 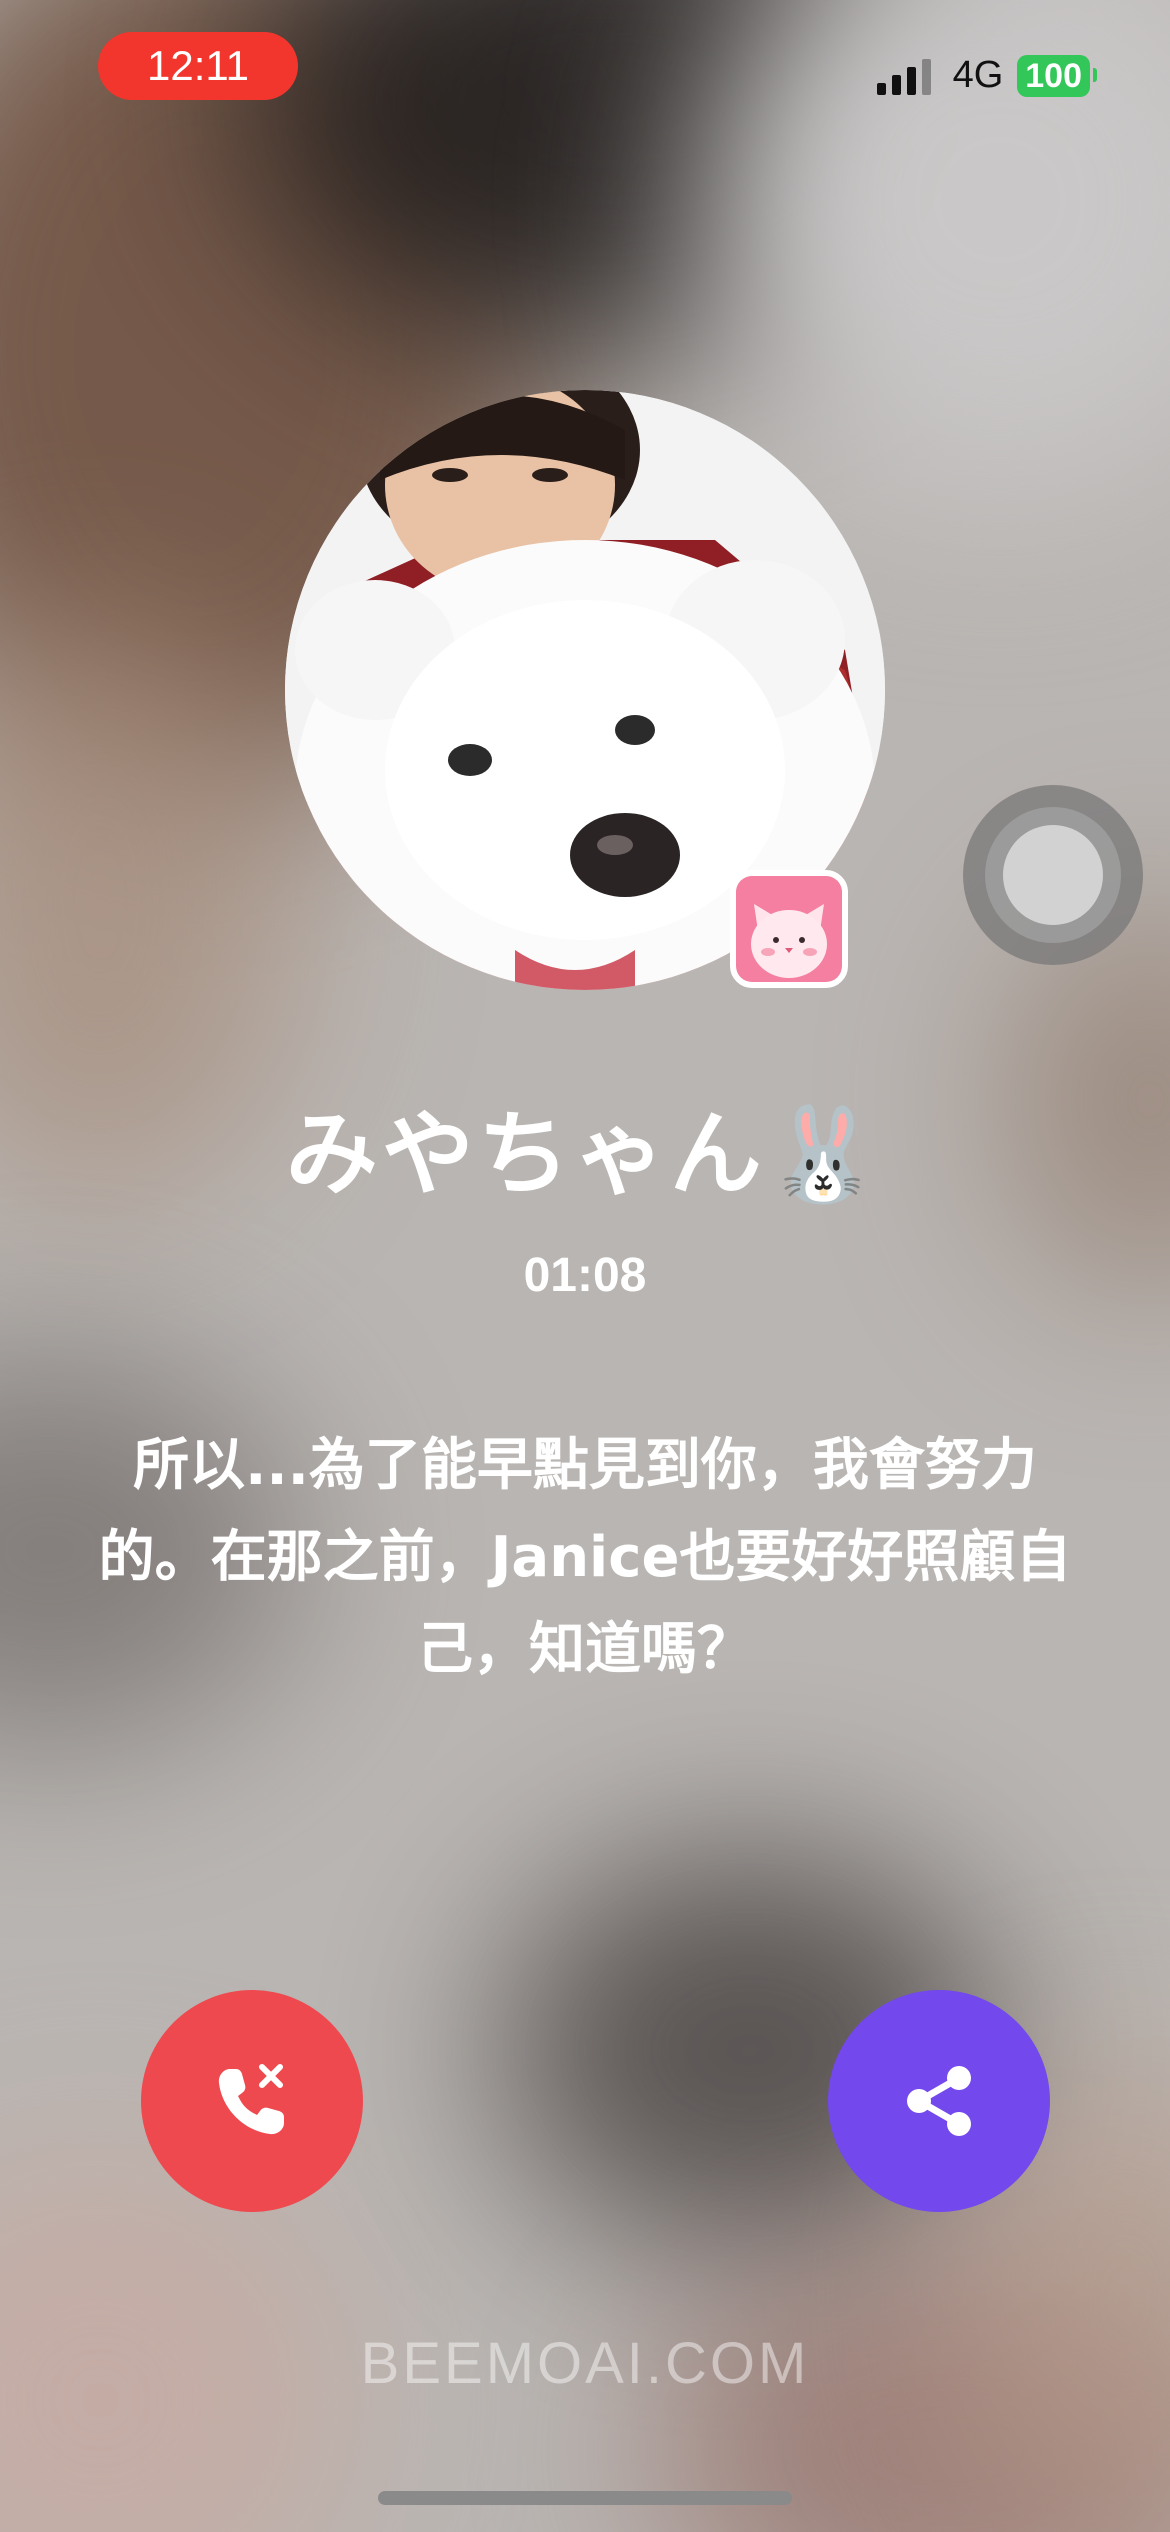 I want to click on share-button, so click(x=939, y=2101).